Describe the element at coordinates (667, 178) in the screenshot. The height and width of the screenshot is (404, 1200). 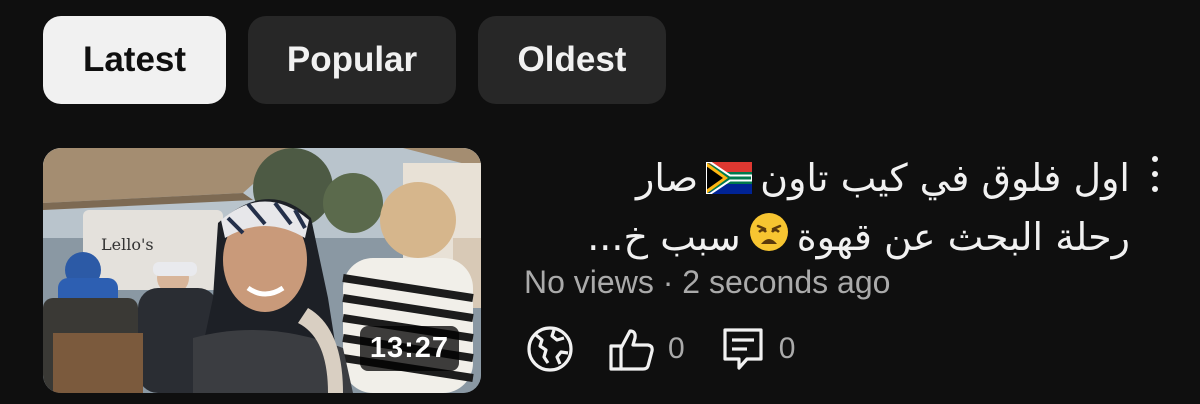
I see `title-line-1-tail: صار` at that location.